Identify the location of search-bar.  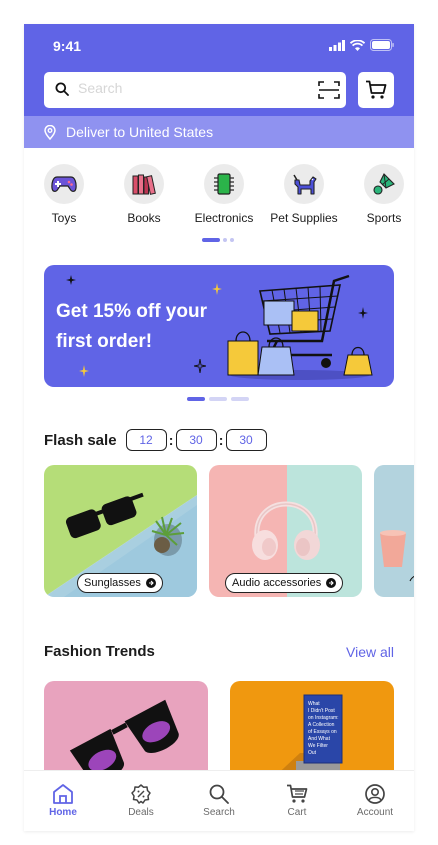
(195, 90).